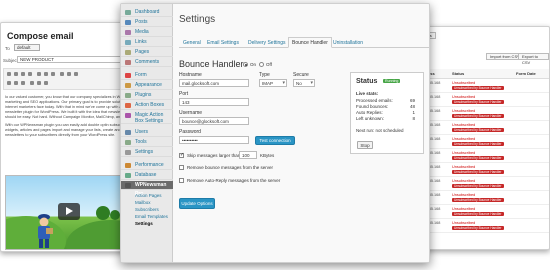  What do you see at coordinates (147, 132) in the screenshot?
I see `sidebar-item-users: Users` at bounding box center [147, 132].